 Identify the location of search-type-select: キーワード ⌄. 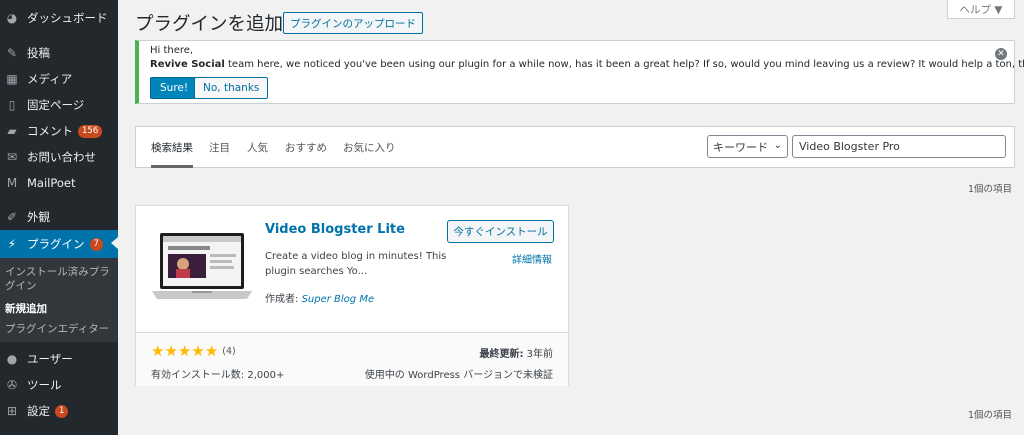
(747, 146).